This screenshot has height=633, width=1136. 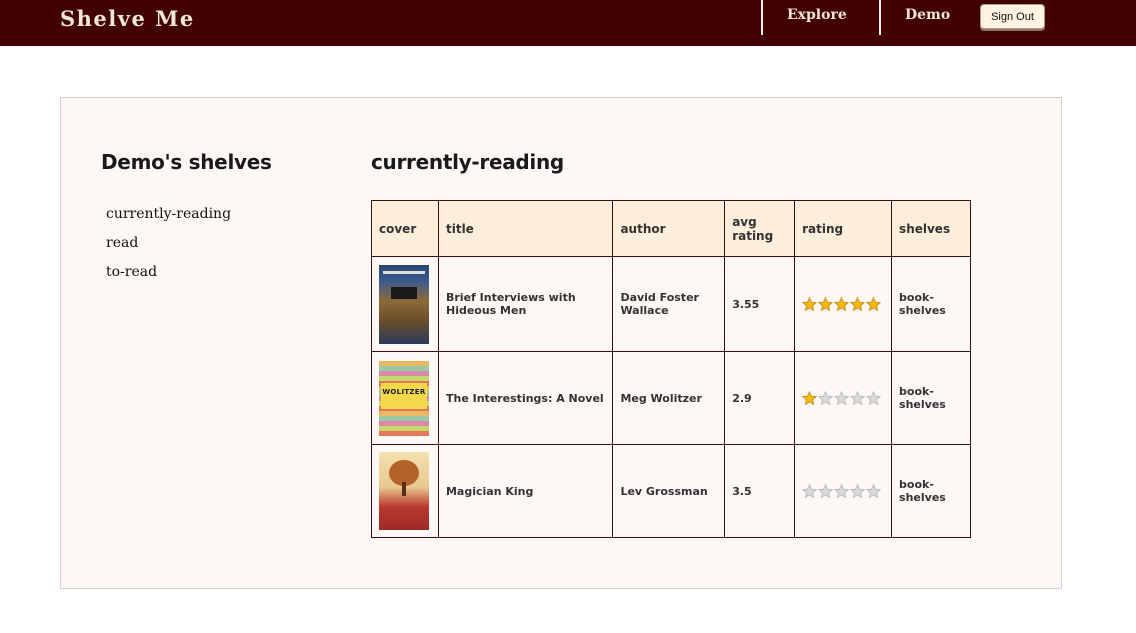 What do you see at coordinates (817, 15) in the screenshot?
I see `nav-explore-link: Explore` at bounding box center [817, 15].